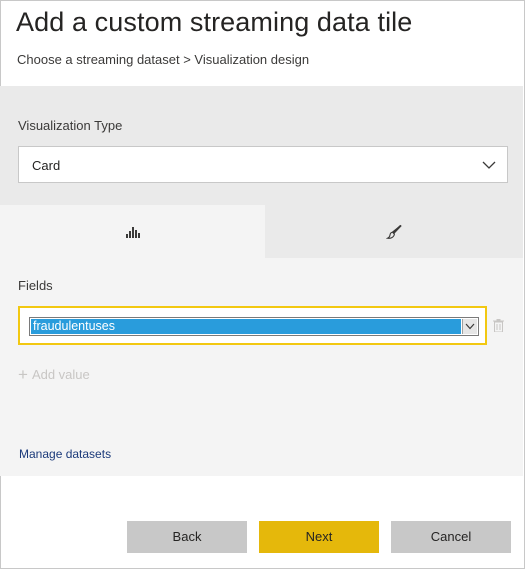 This screenshot has width=525, height=569. Describe the element at coordinates (214, 22) in the screenshot. I see `dialog-title: Add a custom streaming data tile` at that location.